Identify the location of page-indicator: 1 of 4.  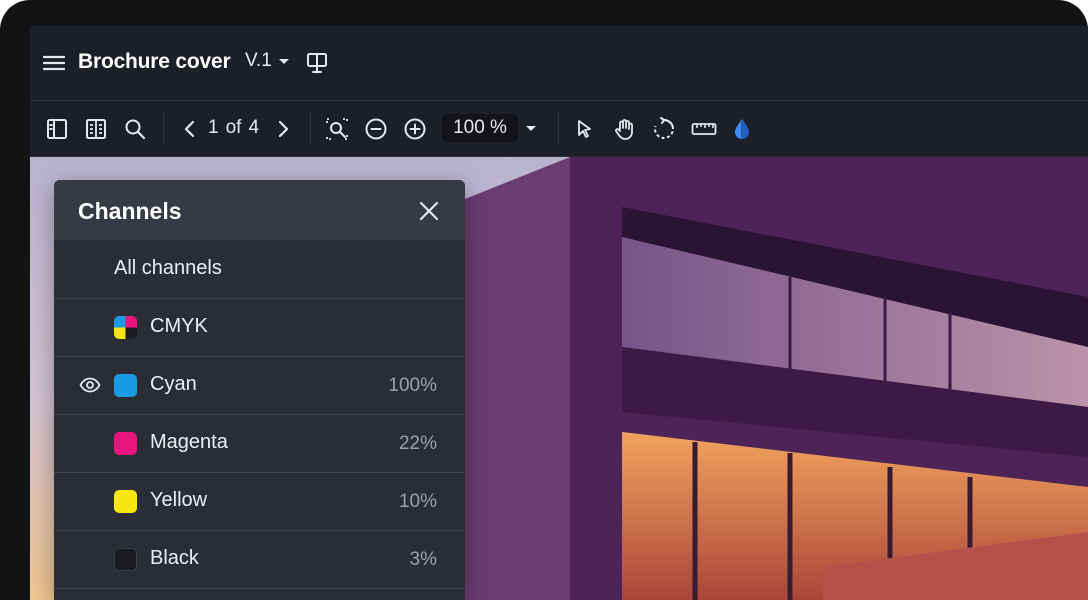
(233, 128).